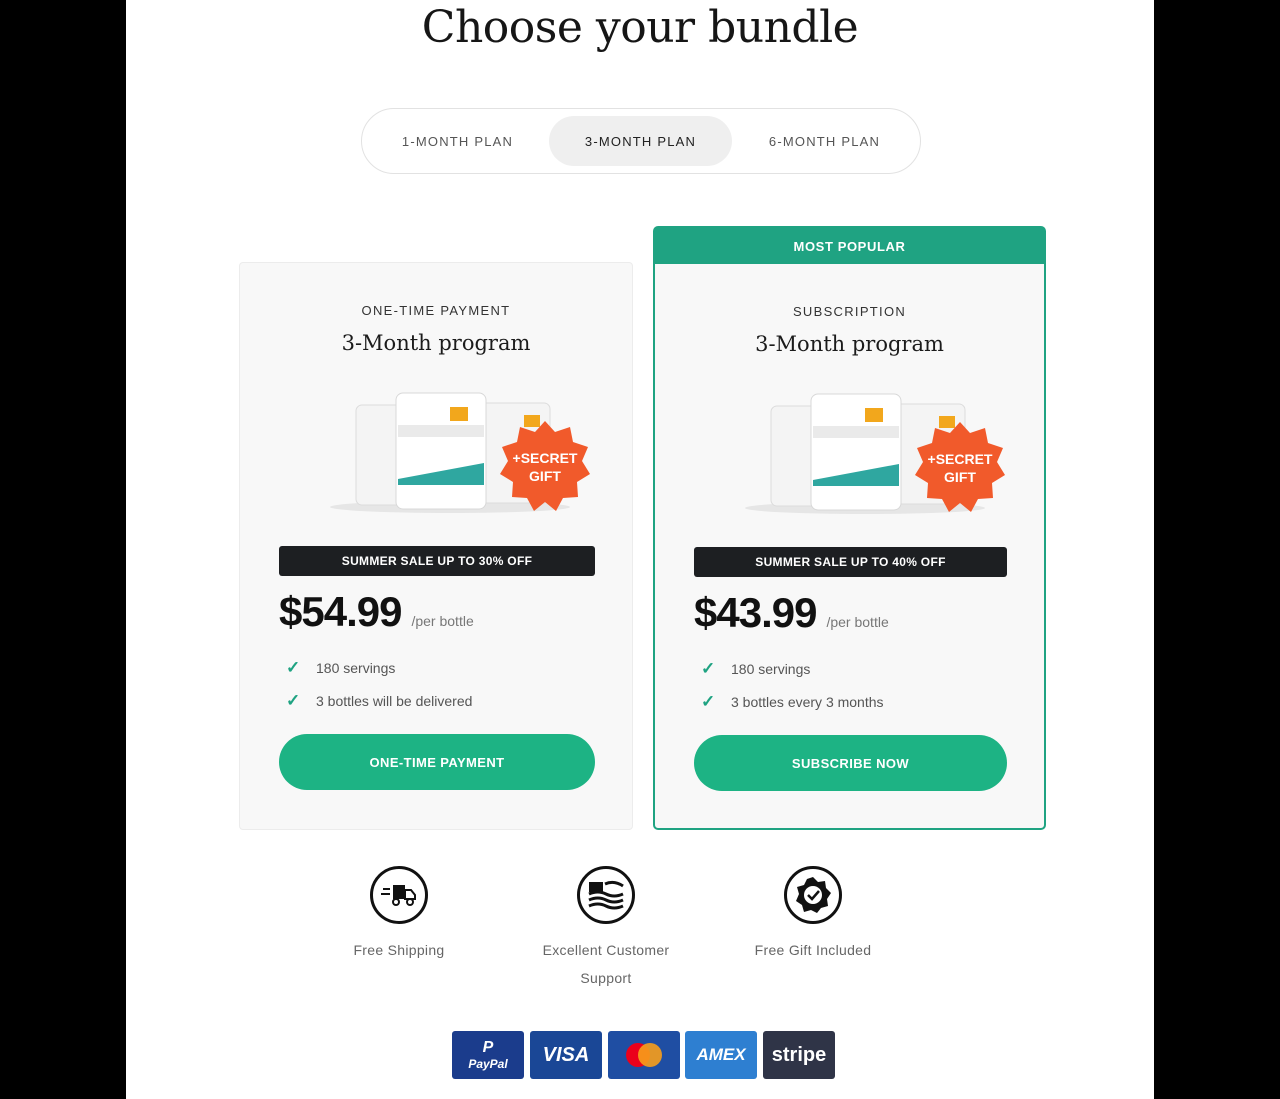 Image resolution: width=1280 pixels, height=1099 pixels. Describe the element at coordinates (437, 561) in the screenshot. I see `sale-banner: SUMMER SALE UP TO 30% OFF` at that location.